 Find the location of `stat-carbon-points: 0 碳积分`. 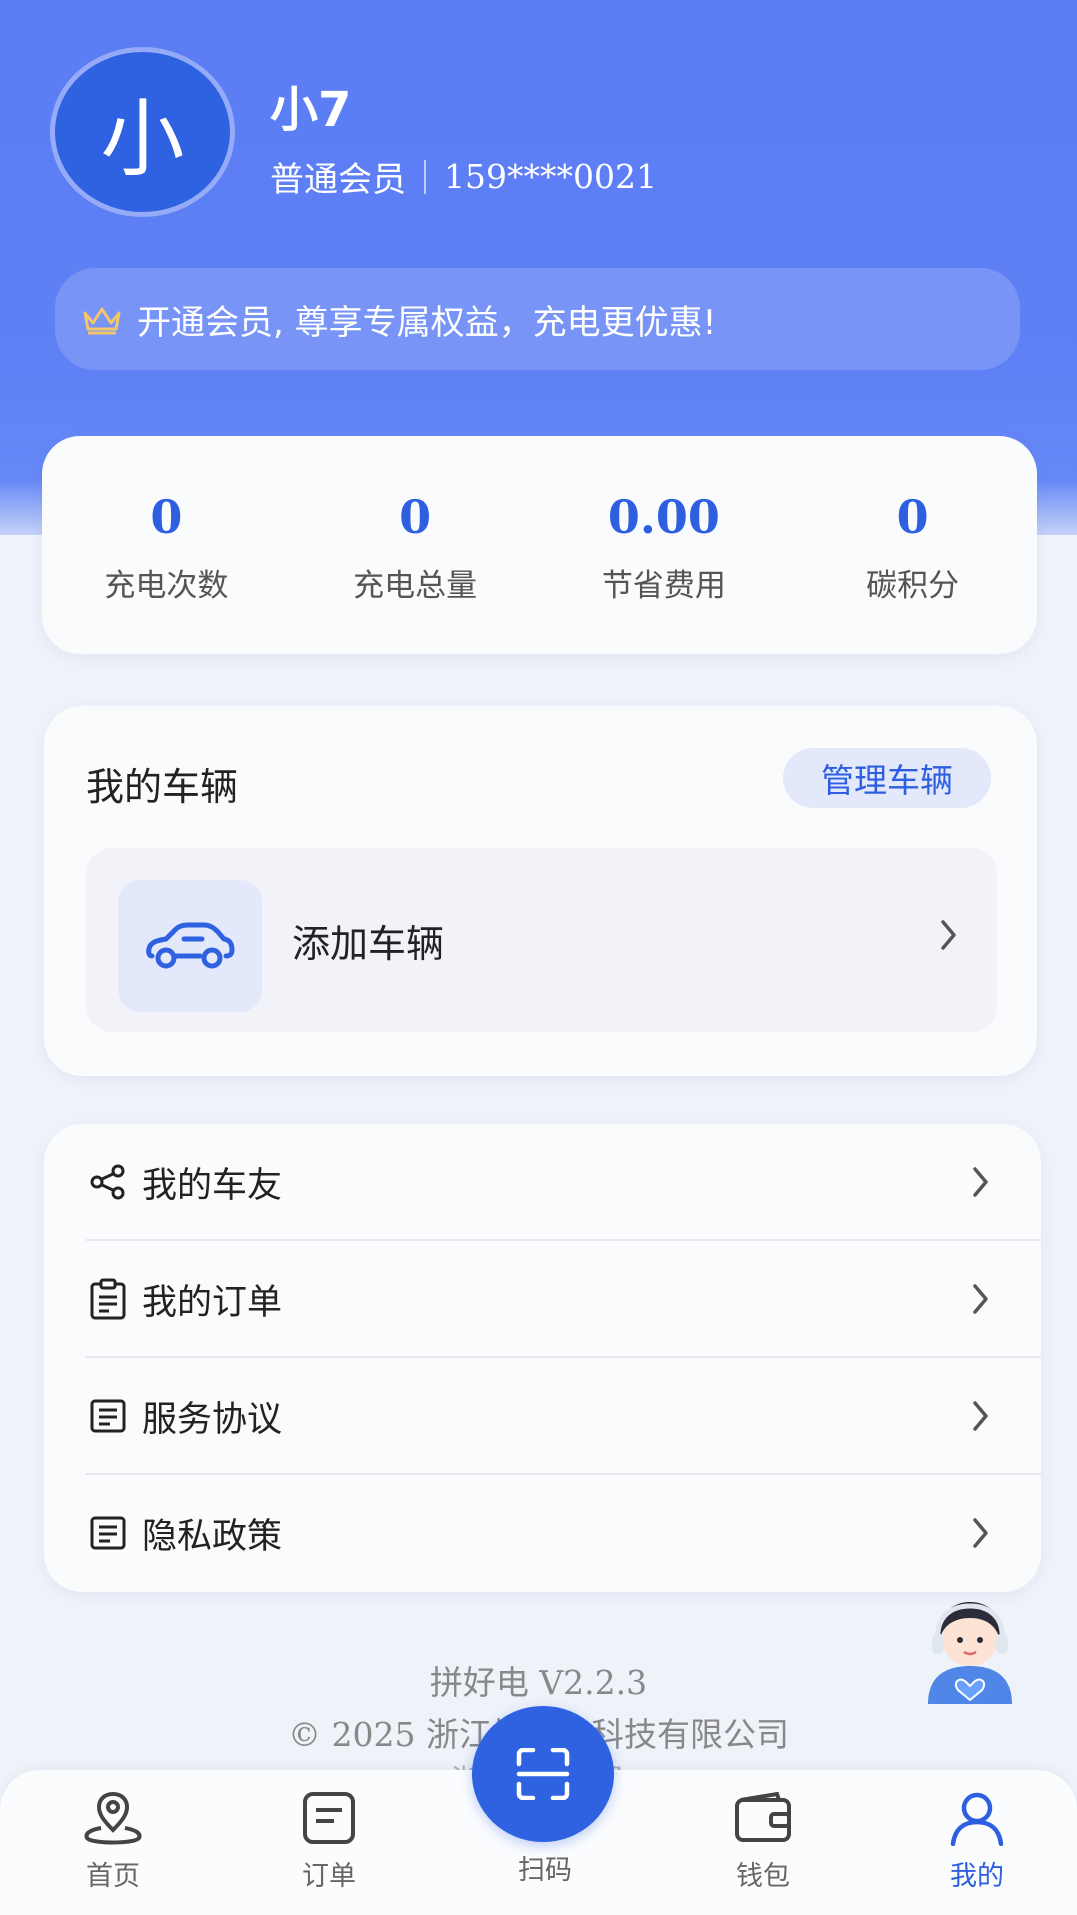

stat-carbon-points: 0 碳积分 is located at coordinates (912, 545).